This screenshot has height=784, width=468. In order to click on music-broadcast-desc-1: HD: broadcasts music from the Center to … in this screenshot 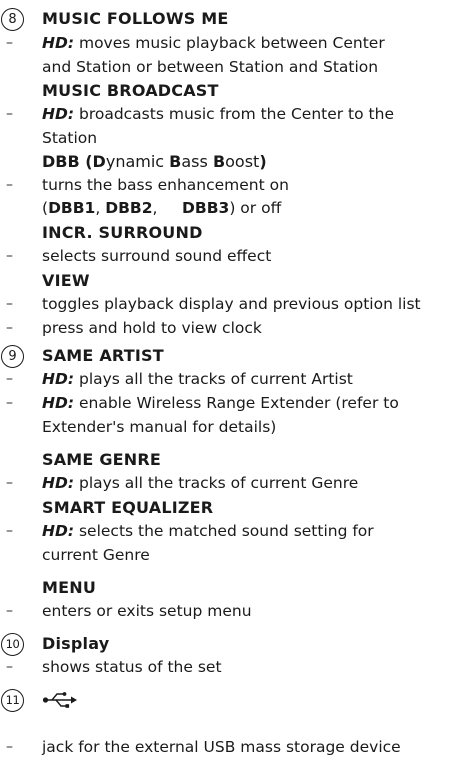, I will do `click(218, 114)`.